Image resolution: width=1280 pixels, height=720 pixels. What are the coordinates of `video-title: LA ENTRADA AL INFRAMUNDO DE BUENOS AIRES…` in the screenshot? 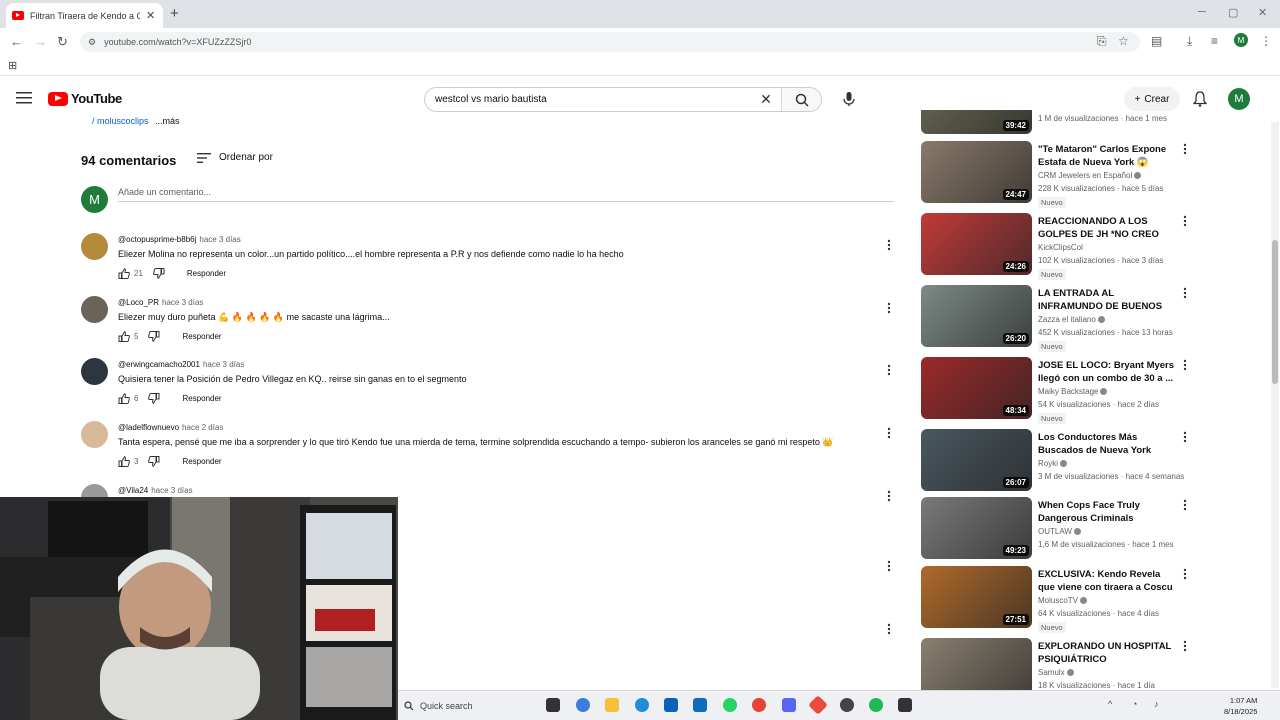 It's located at (1108, 300).